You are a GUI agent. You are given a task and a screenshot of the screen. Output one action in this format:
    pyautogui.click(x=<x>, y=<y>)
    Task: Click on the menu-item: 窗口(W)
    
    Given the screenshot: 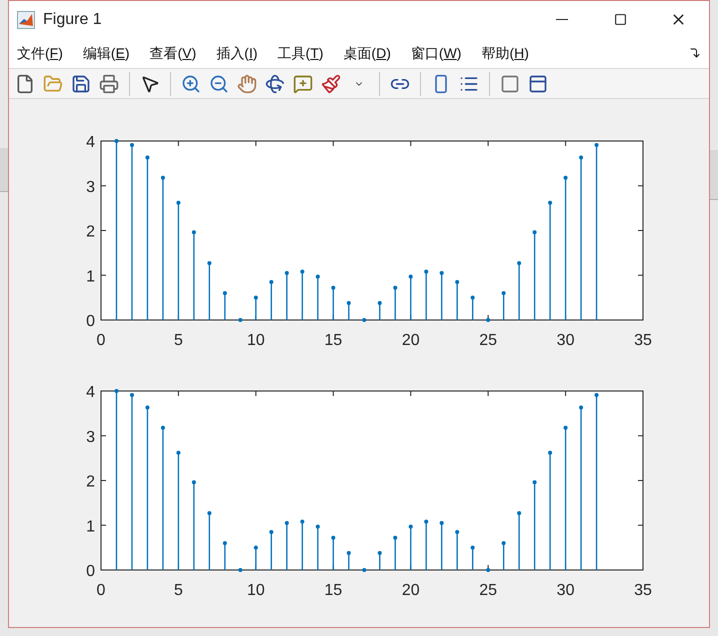 What is the action you would take?
    pyautogui.click(x=436, y=53)
    